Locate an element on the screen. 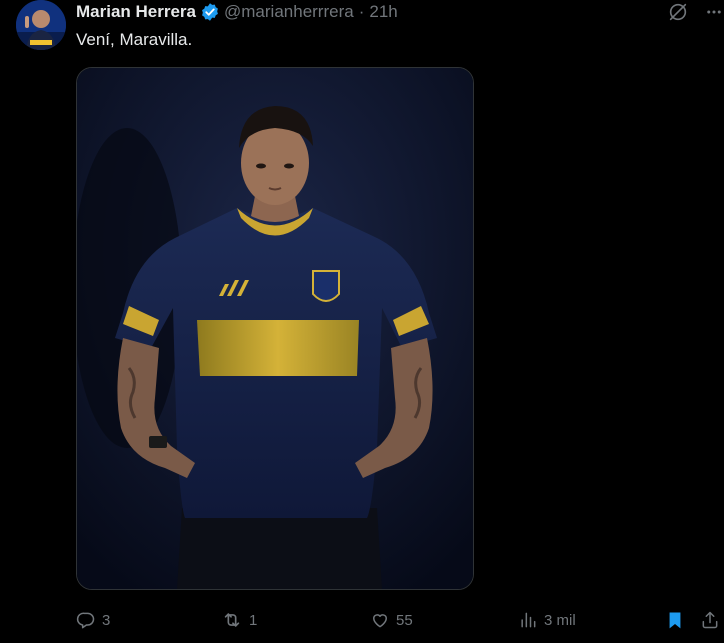 This screenshot has height=643, width=724. author-name: Marian Herrera is located at coordinates (136, 12).